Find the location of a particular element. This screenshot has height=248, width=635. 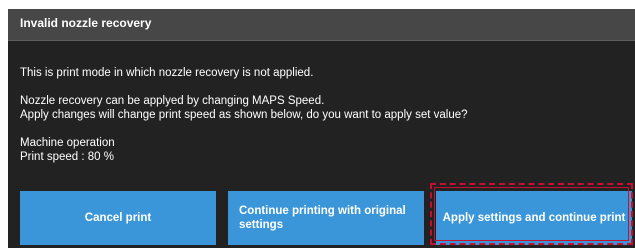

cancel-print-button: Cancel print is located at coordinates (118, 218).